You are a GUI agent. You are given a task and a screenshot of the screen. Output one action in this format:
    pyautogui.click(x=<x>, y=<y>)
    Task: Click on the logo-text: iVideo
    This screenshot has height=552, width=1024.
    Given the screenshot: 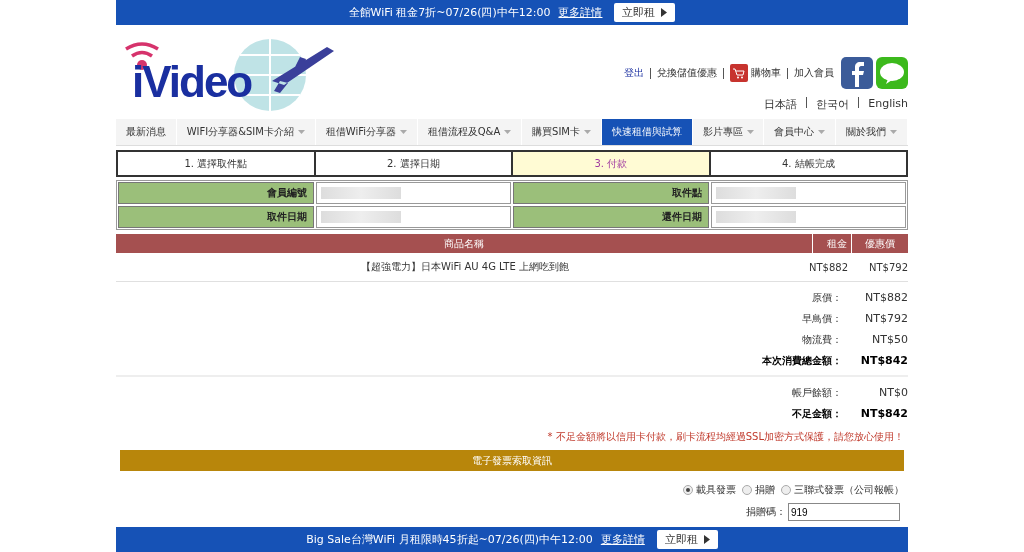 What is the action you would take?
    pyautogui.click(x=192, y=82)
    